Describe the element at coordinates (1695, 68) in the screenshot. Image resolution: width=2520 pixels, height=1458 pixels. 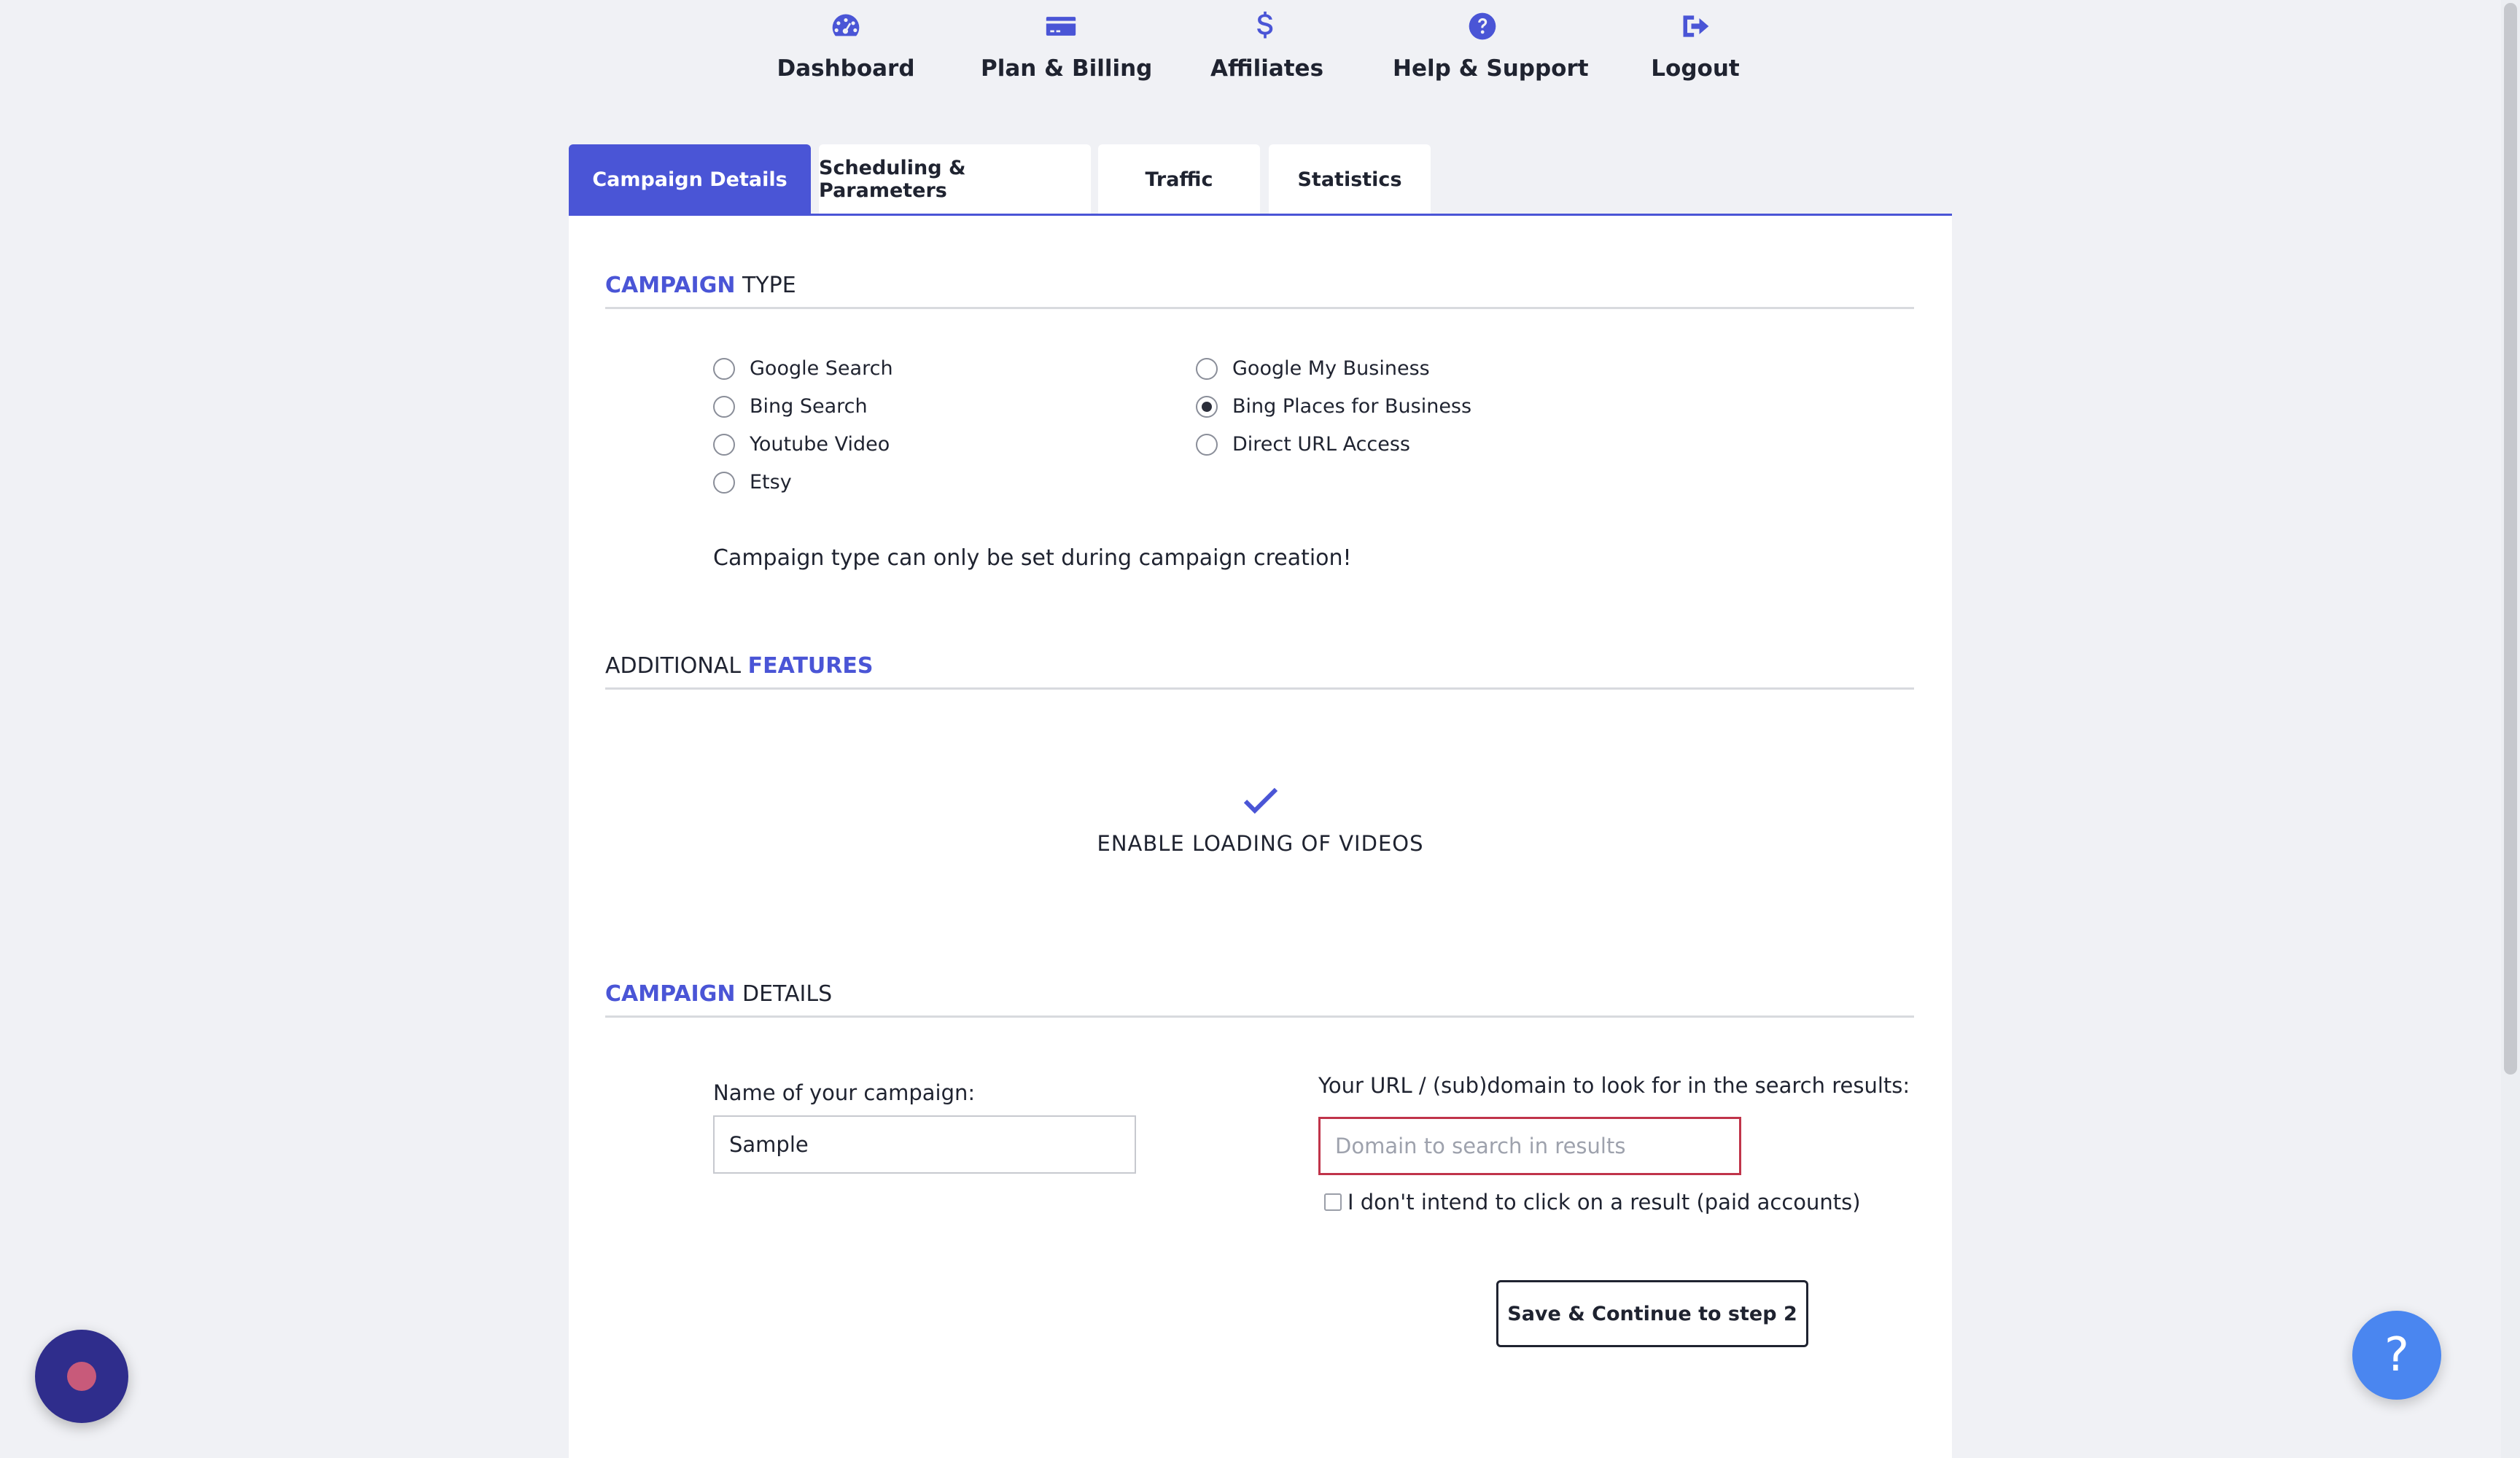
I see `nav-logout-label: Logout` at that location.